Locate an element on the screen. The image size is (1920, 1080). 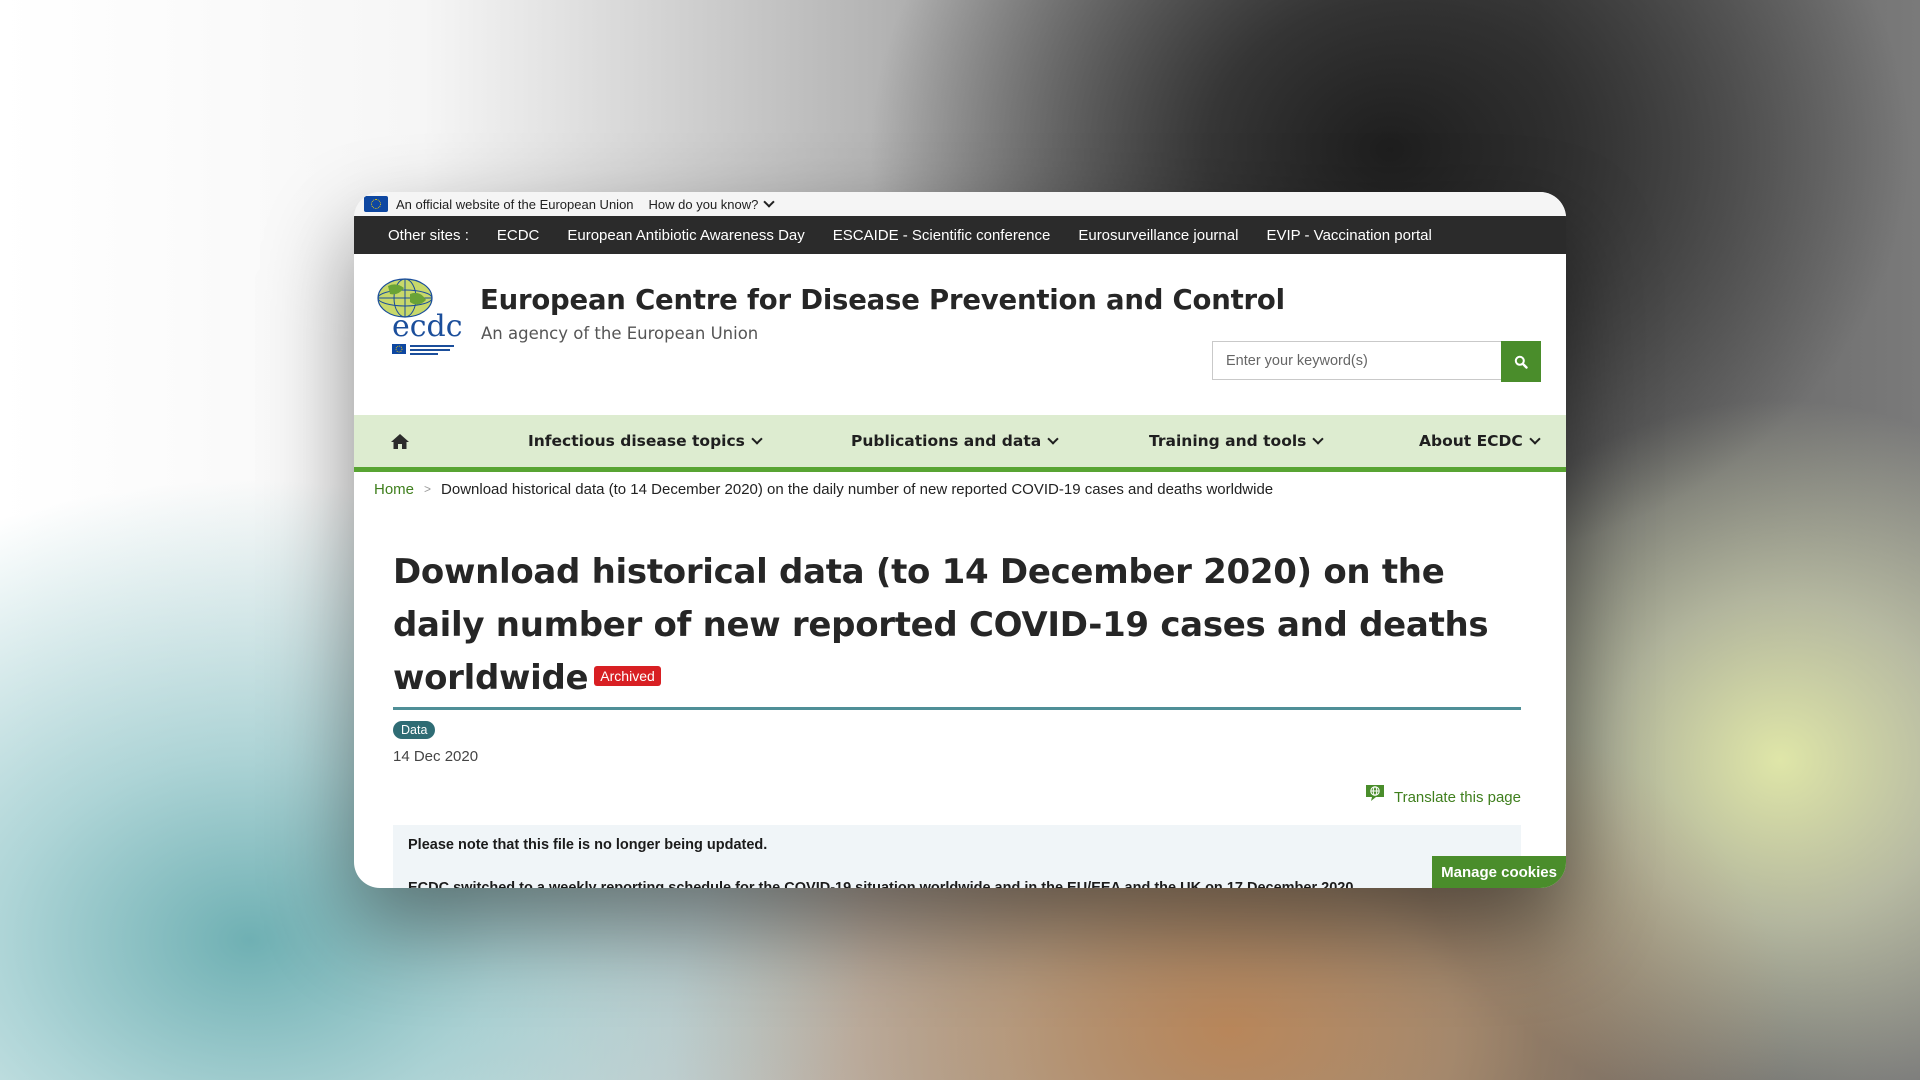
translate-globe-icon is located at coordinates (1374, 793).